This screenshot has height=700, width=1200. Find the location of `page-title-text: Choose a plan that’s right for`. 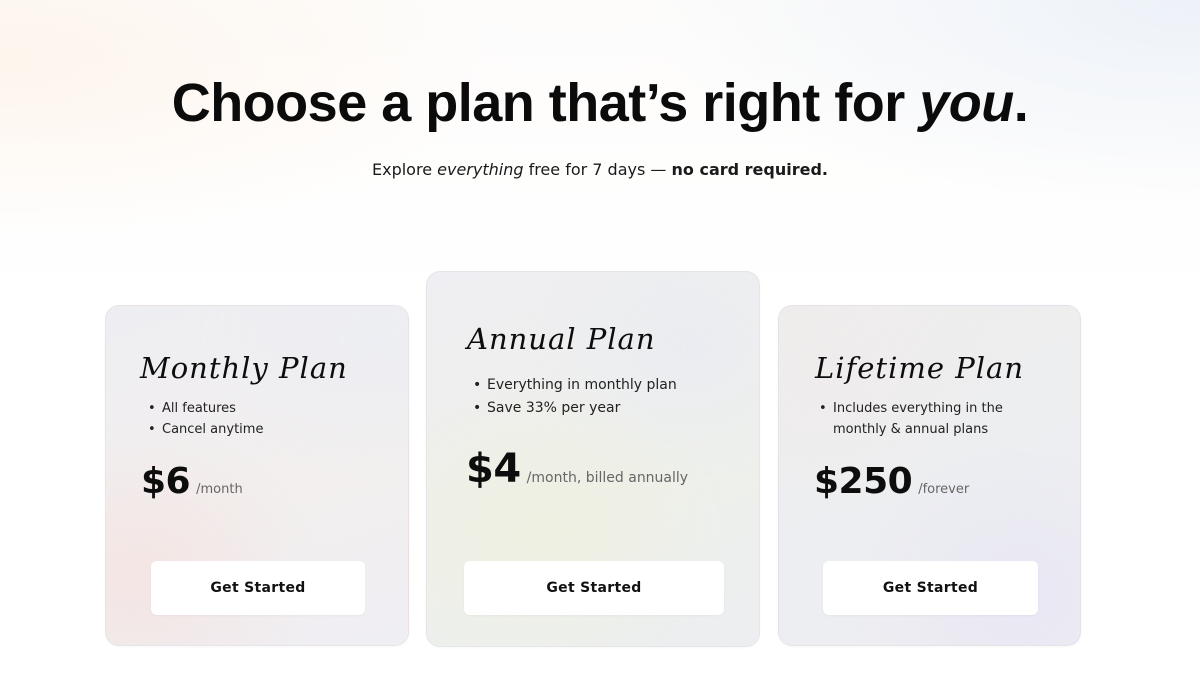

page-title-text: Choose a plan that’s right for is located at coordinates (545, 103).